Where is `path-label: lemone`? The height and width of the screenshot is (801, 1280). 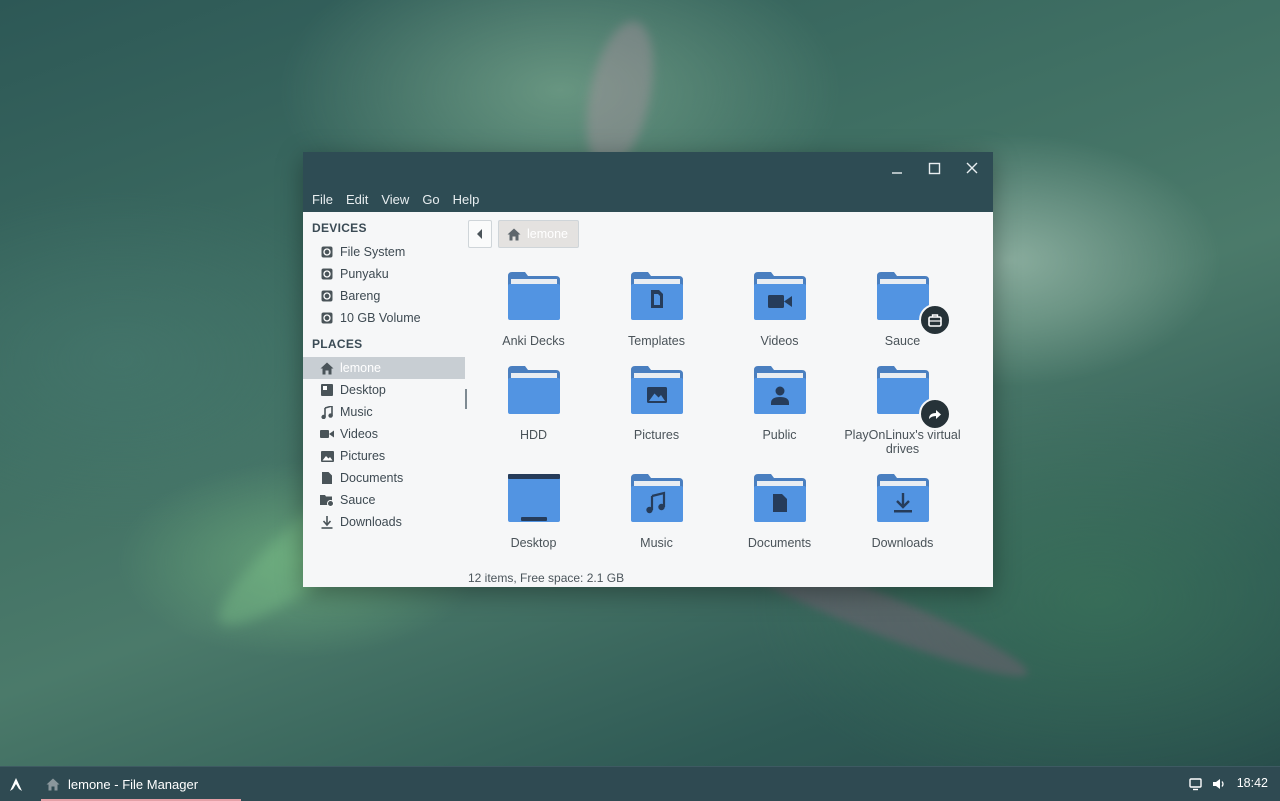
path-label: lemone is located at coordinates (547, 234).